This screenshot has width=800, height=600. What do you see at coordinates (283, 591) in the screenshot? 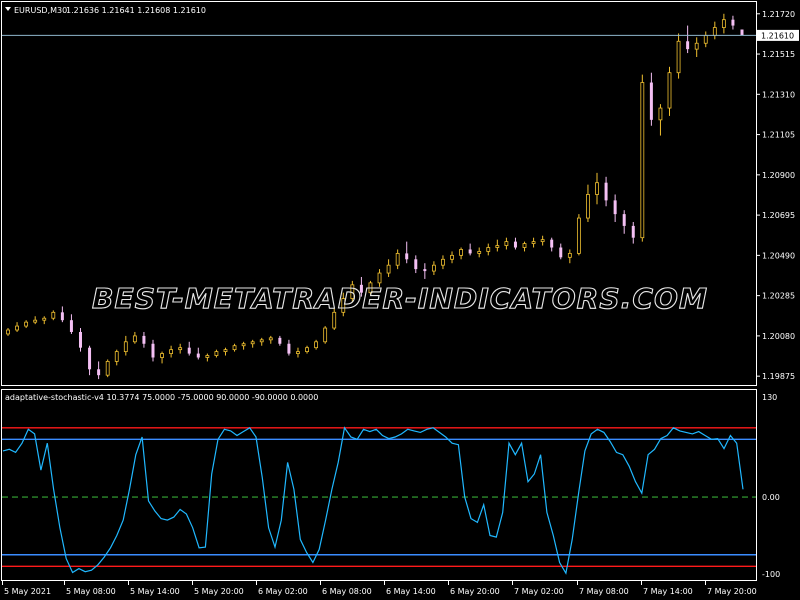
I see `time-tick-label: 6 May 02:00` at bounding box center [283, 591].